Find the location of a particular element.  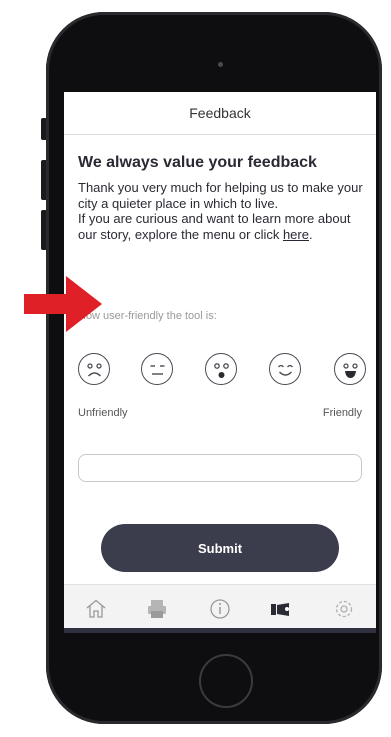

story-link: here is located at coordinates (296, 234).